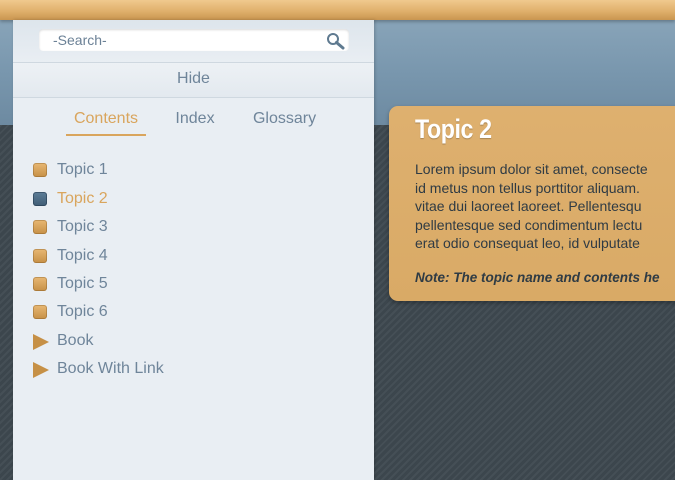 The height and width of the screenshot is (480, 675). I want to click on toc-item-label: Topic 5, so click(82, 283).